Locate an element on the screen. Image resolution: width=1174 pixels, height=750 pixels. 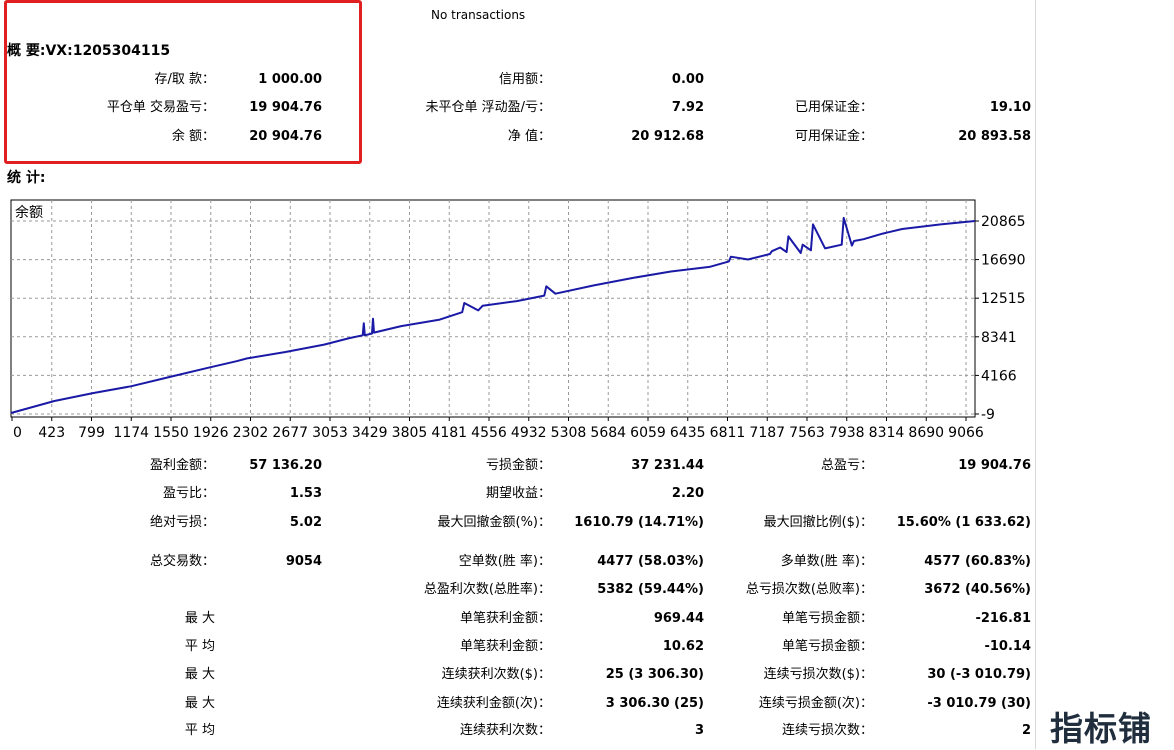
stat-value: 5.02 is located at coordinates (305, 522).